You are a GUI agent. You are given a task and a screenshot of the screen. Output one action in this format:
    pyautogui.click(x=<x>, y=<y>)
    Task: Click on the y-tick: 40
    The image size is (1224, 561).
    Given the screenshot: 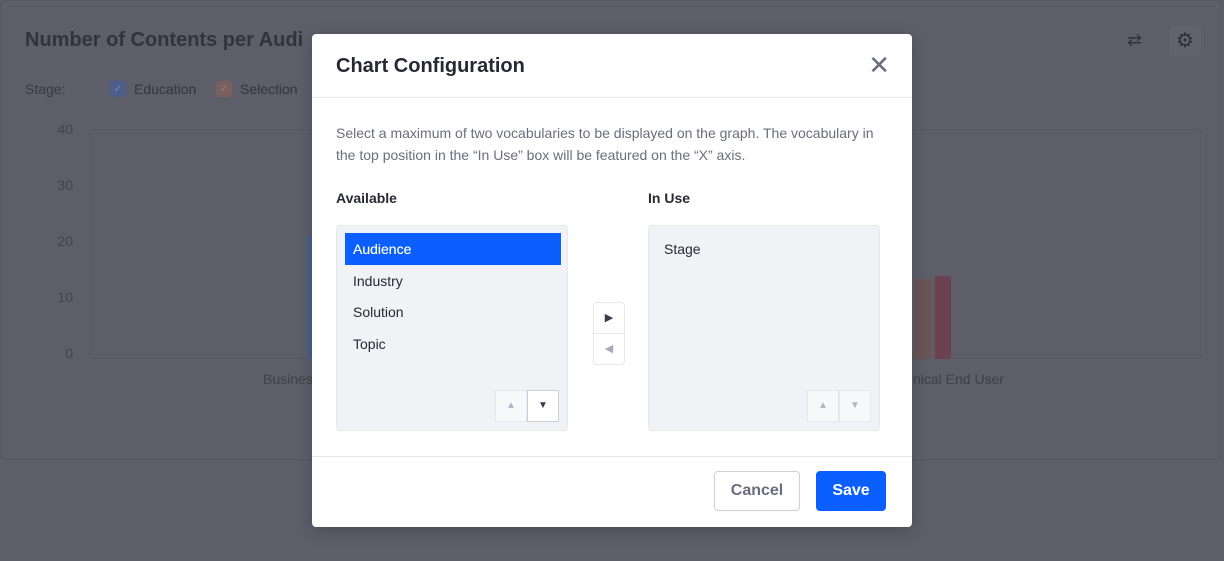 What is the action you would take?
    pyautogui.click(x=65, y=129)
    